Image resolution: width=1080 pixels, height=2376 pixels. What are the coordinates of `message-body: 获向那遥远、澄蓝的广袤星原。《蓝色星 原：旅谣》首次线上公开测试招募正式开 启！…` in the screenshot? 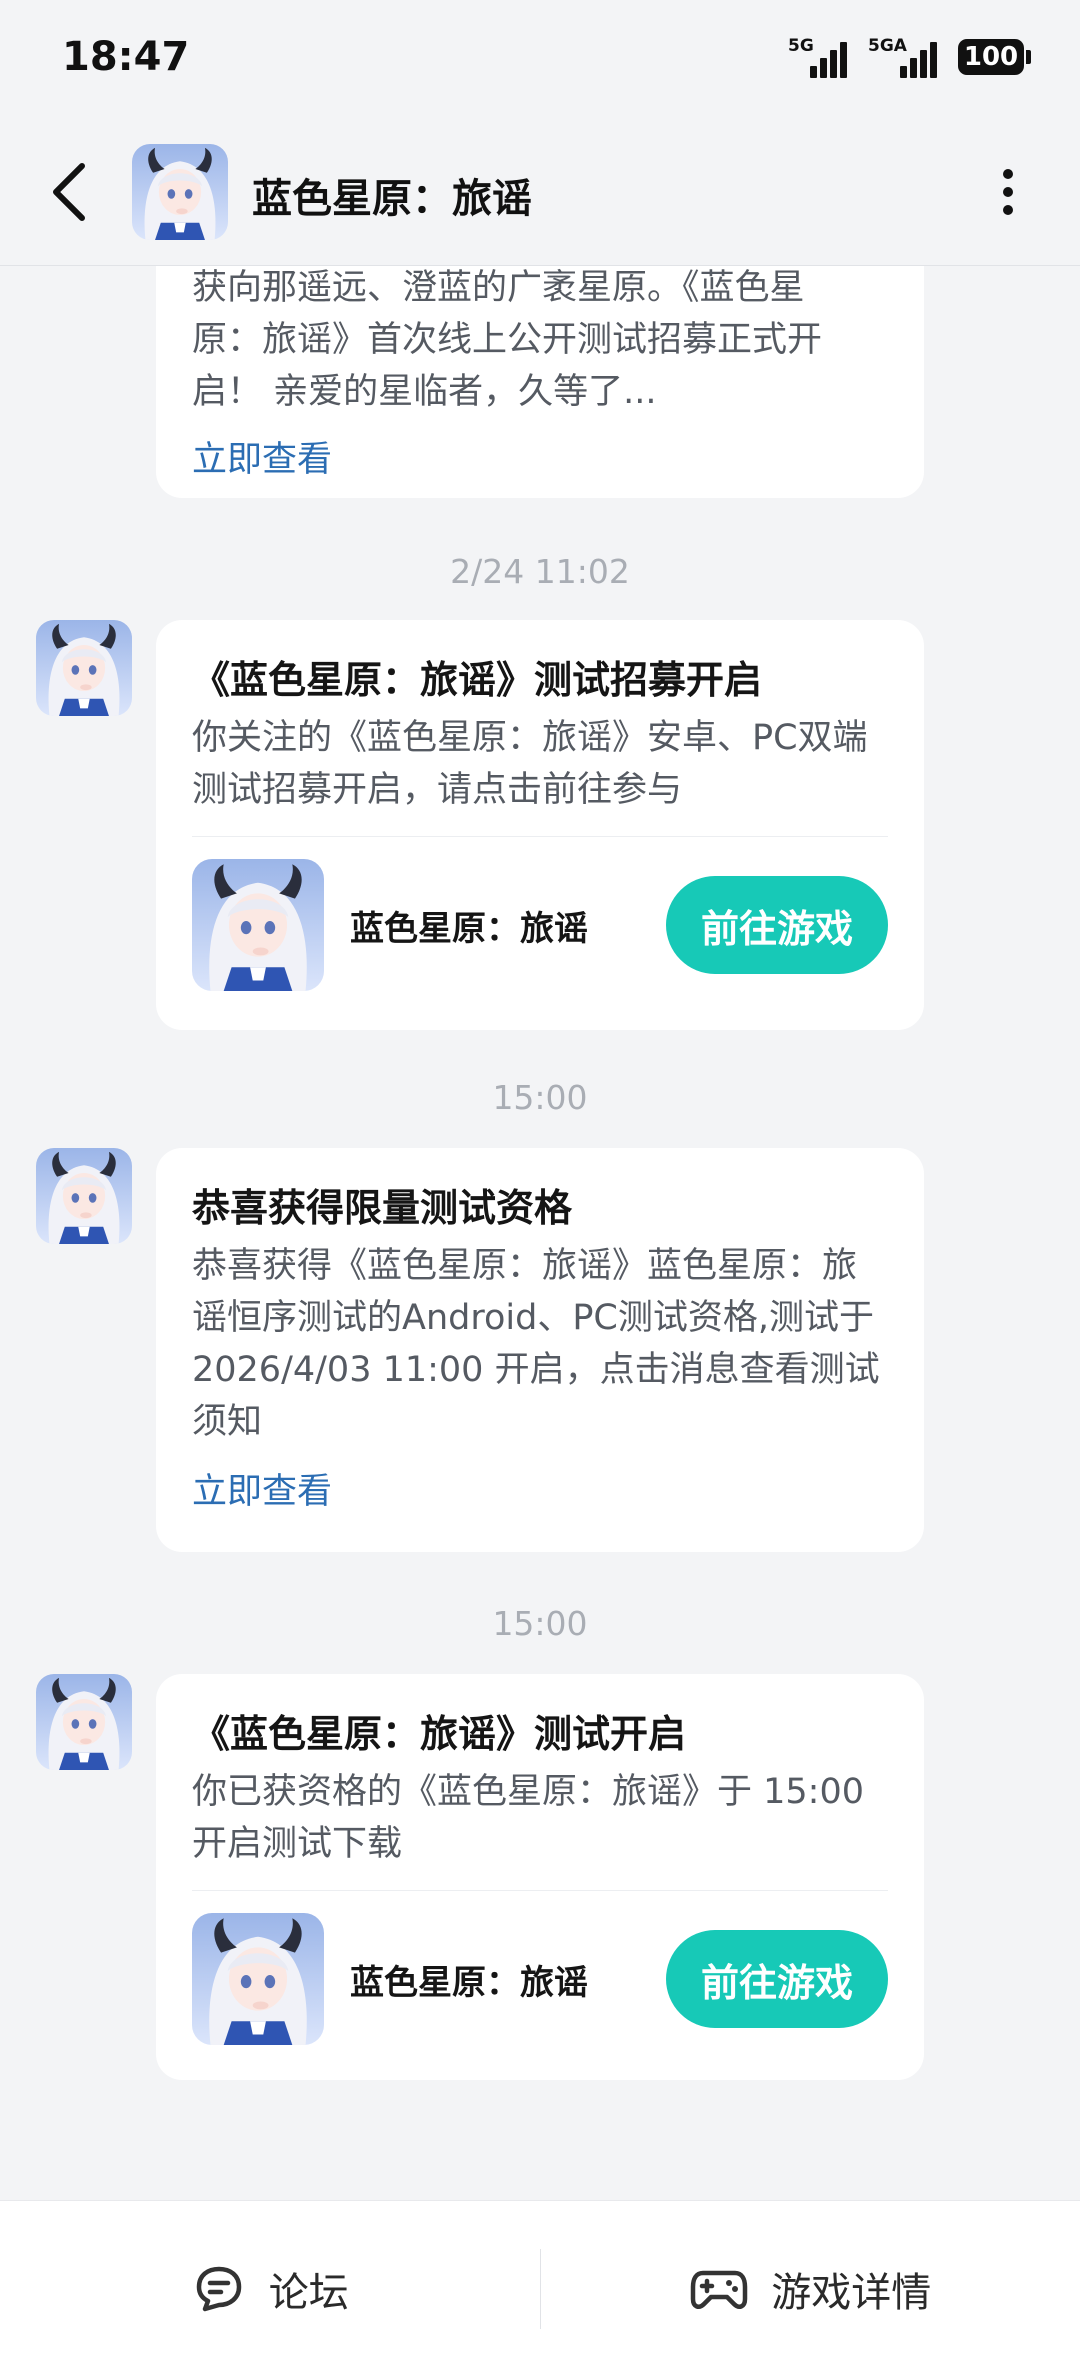 It's located at (507, 340).